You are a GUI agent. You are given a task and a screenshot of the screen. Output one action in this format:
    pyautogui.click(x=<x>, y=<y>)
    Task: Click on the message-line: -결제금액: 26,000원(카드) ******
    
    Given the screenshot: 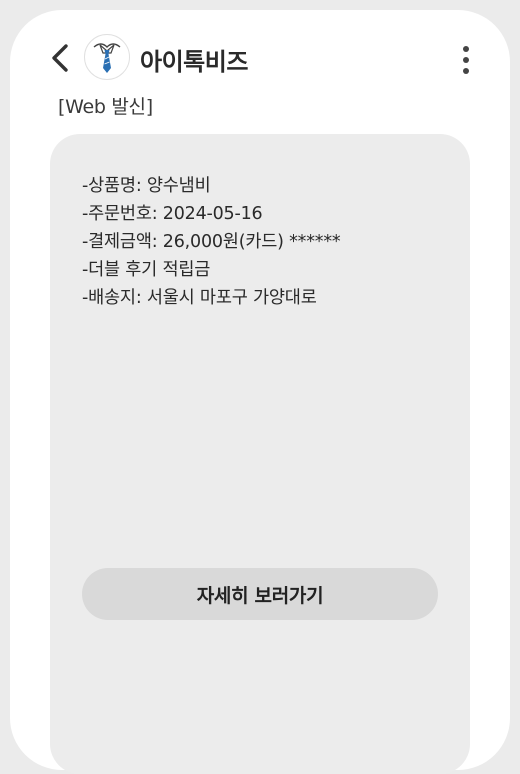 What is the action you would take?
    pyautogui.click(x=211, y=242)
    